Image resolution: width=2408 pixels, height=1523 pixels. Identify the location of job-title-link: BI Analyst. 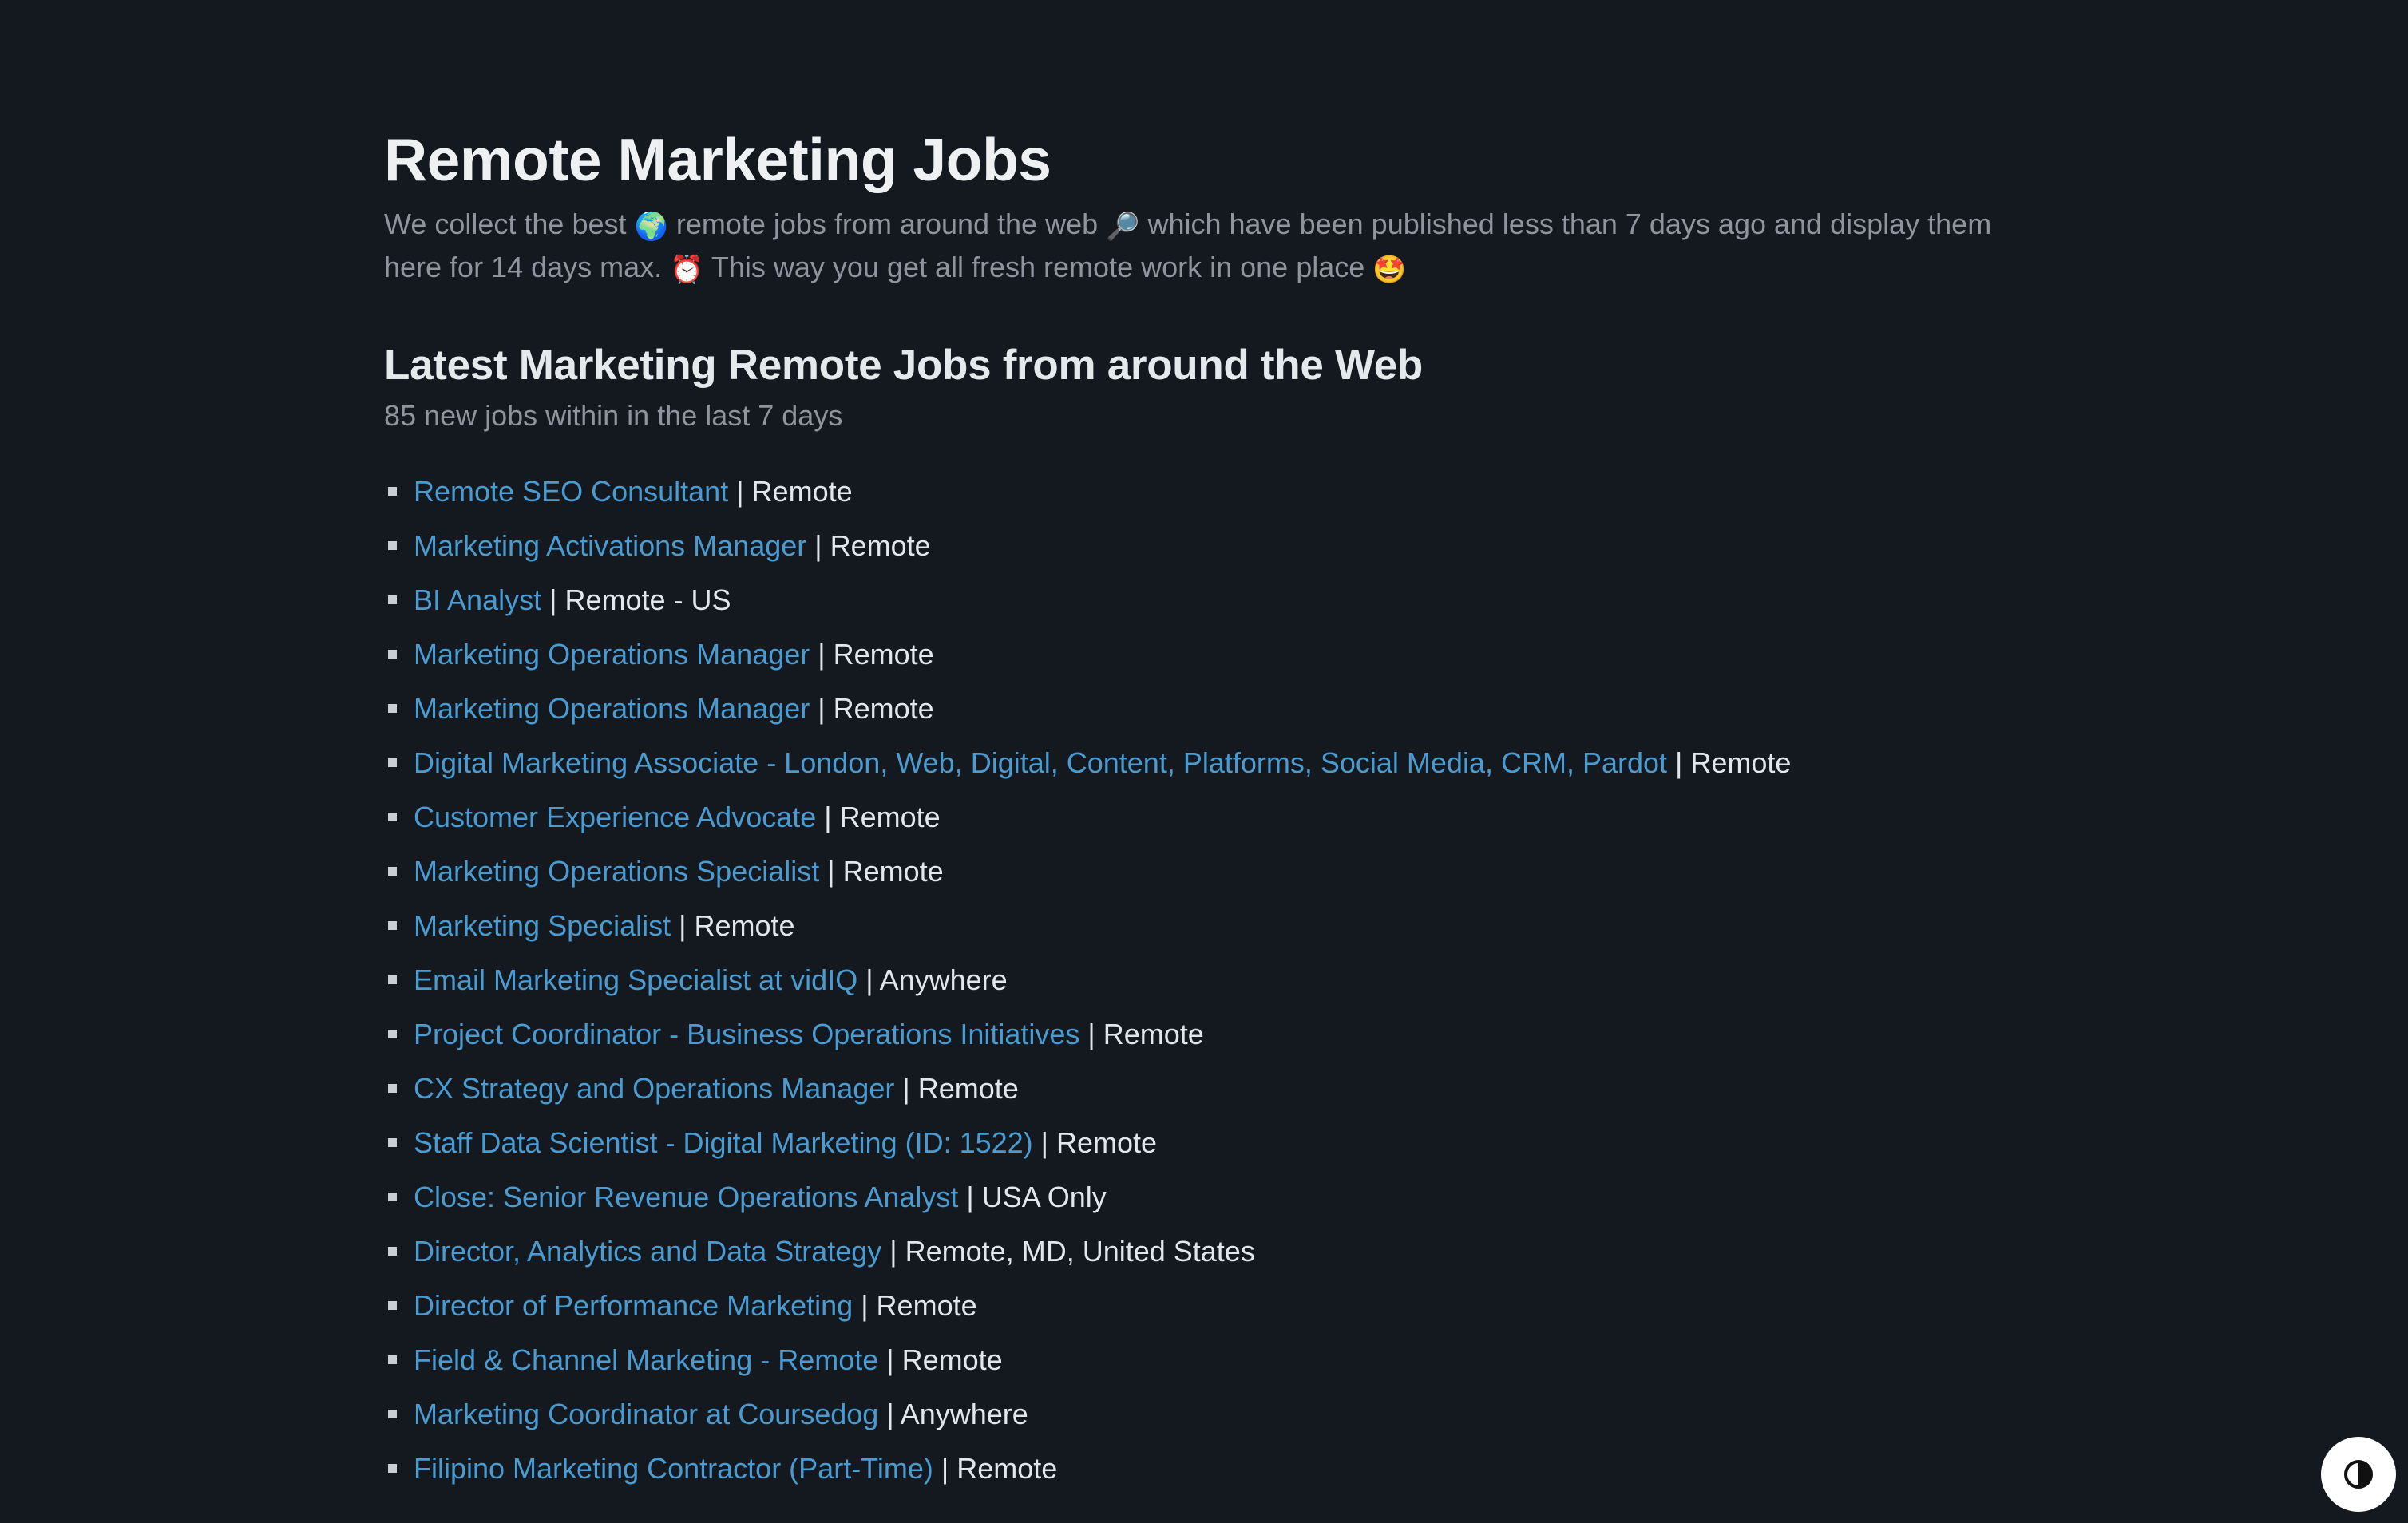
(478, 599).